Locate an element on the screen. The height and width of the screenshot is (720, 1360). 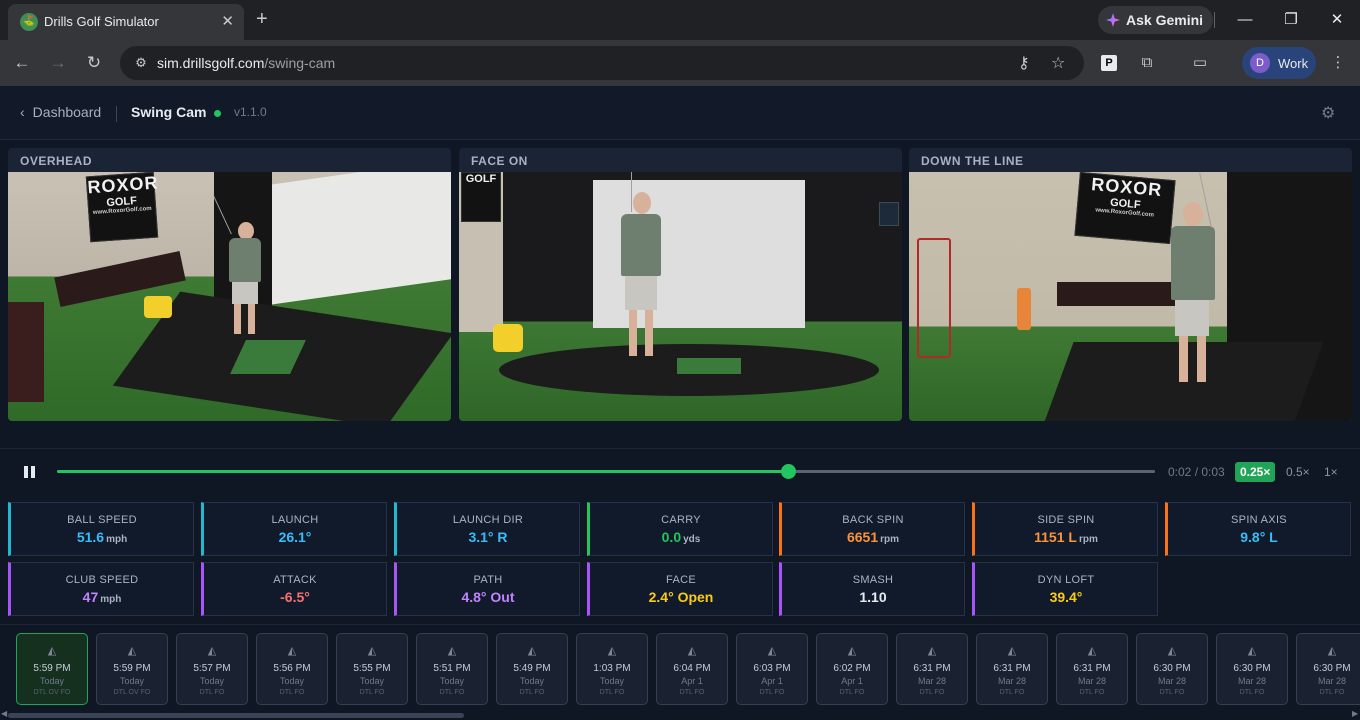
metric-card: CLUB SPEED 47 mph is located at coordinates (101, 589).